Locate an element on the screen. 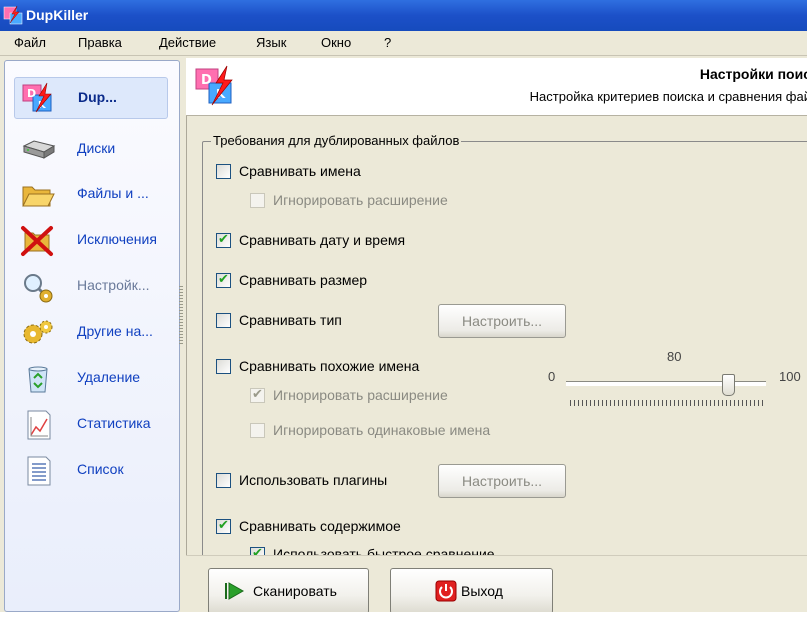 Image resolution: width=807 pixels, height=625 pixels. scan-button: Сканировать is located at coordinates (288, 591).